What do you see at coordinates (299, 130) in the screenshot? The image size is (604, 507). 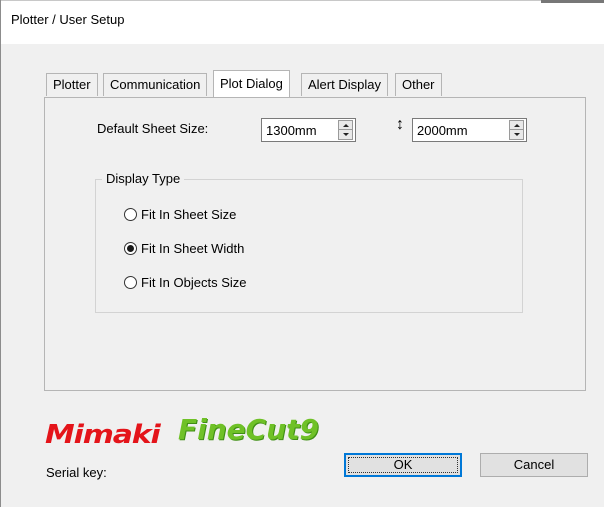 I see `sheet-width-input` at bounding box center [299, 130].